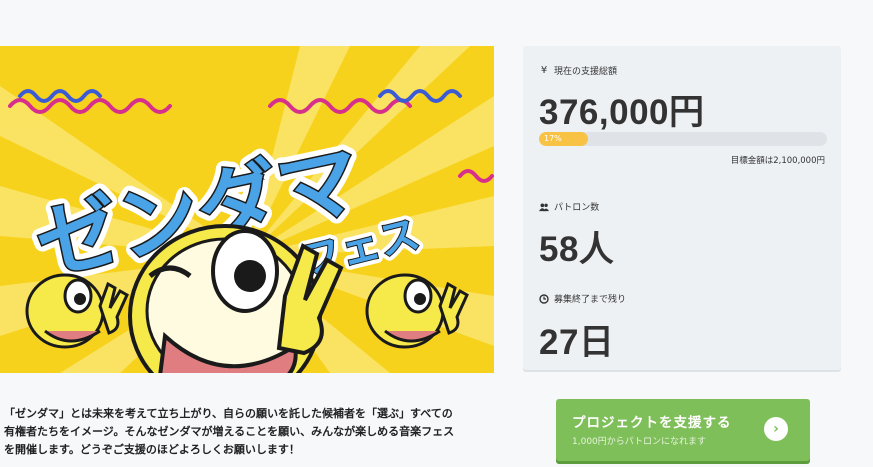 The height and width of the screenshot is (467, 873). I want to click on description-line: を開催します。どうぞご支援のほどよろしくお願いします！, so click(152, 449).